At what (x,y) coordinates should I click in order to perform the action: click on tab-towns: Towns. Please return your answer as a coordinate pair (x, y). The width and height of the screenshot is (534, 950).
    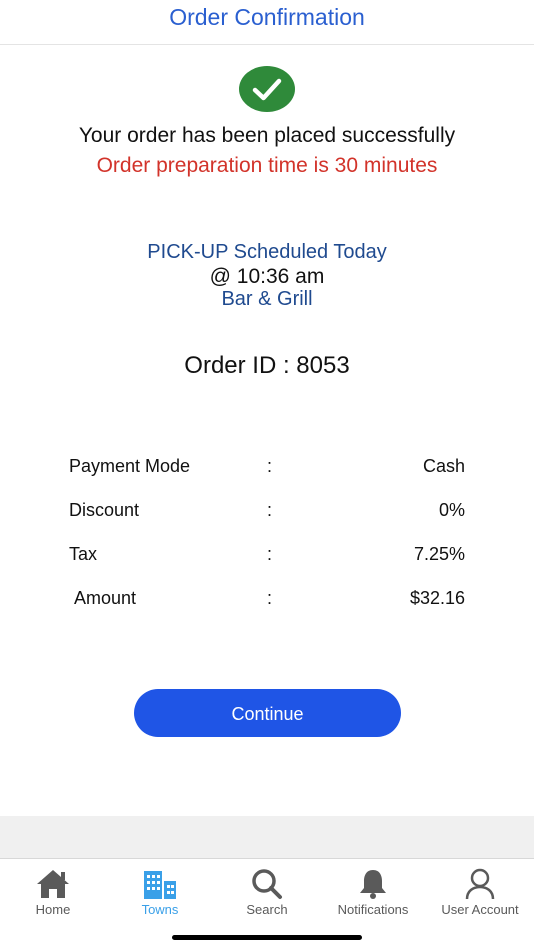
    Looking at the image, I should click on (160, 892).